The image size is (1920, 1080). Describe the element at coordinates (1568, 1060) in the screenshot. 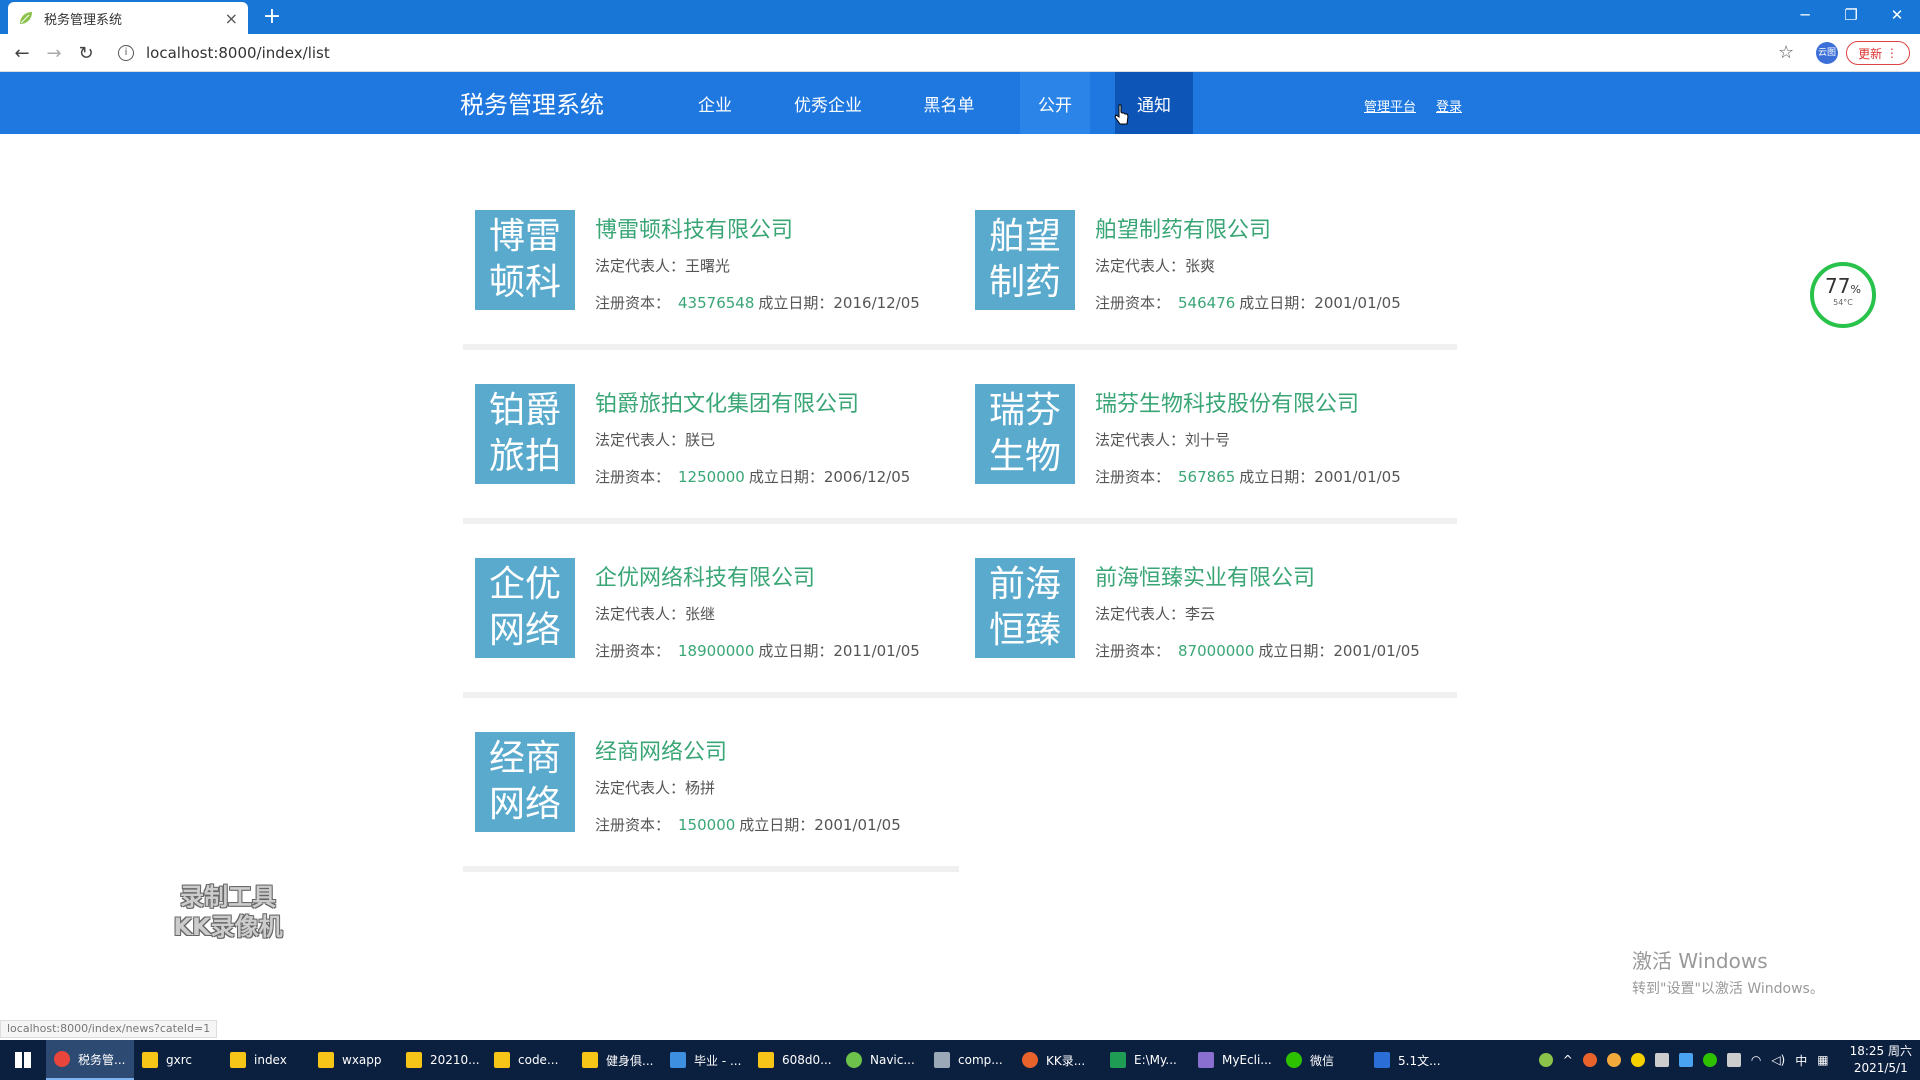

I see `chevron-up-icon: ^` at that location.